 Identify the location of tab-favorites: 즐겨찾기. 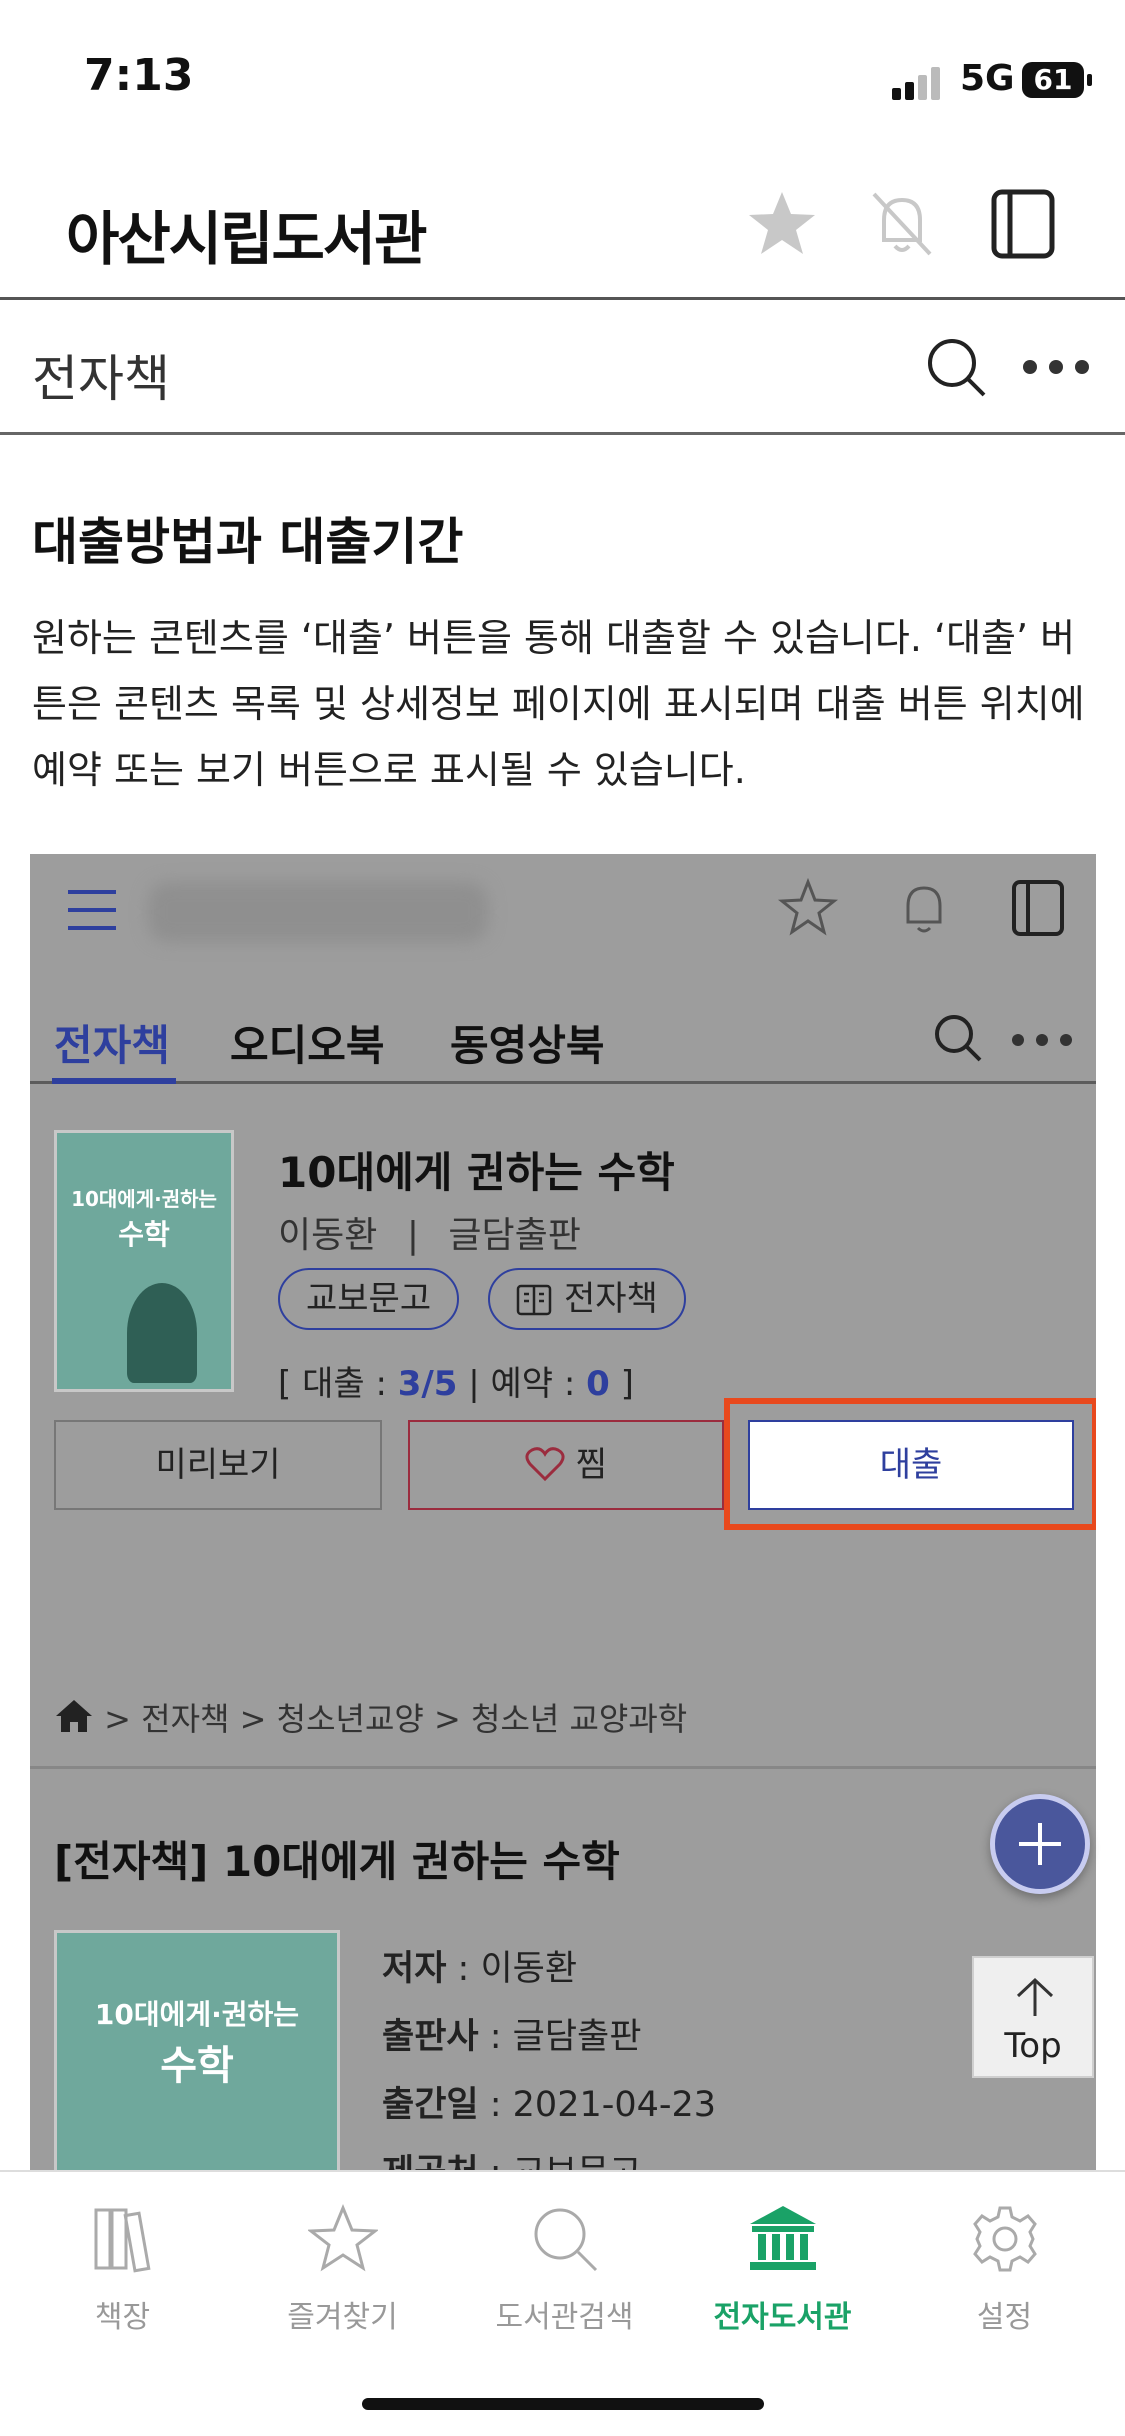
(342, 2267).